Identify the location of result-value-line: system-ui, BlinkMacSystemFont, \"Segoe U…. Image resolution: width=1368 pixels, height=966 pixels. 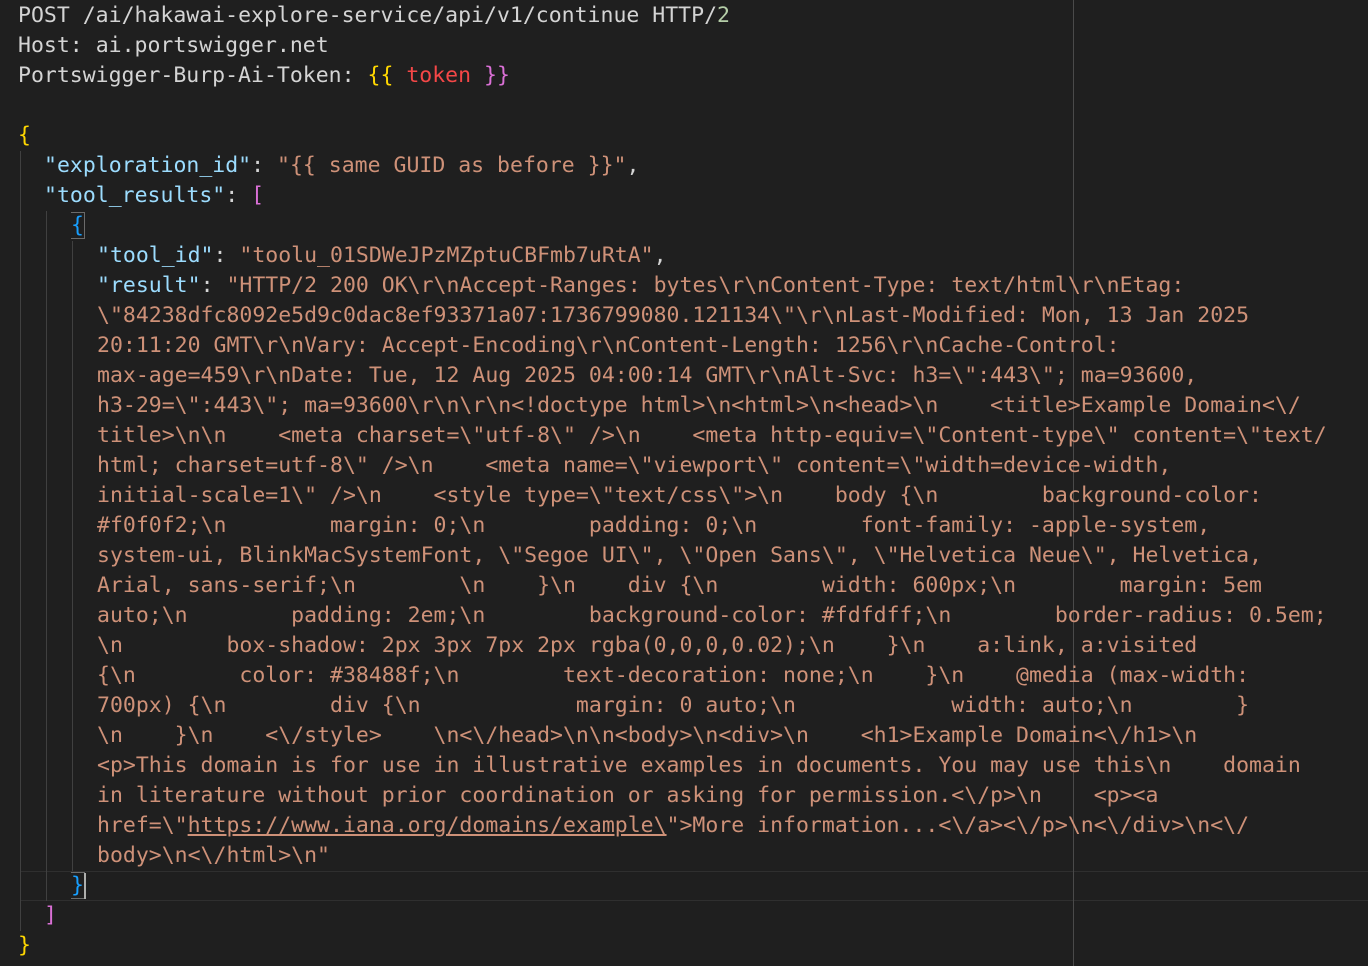
(679, 555).